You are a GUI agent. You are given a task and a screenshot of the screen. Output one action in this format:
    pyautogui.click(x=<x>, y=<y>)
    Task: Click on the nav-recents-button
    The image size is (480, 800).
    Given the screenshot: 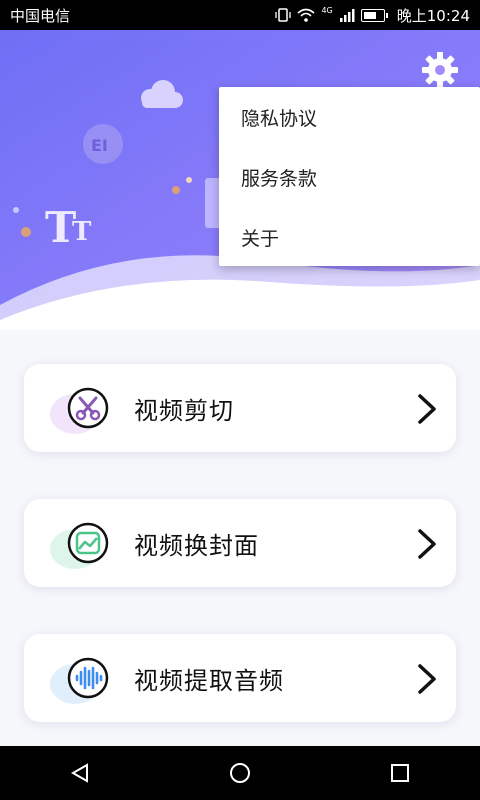 What is the action you would take?
    pyautogui.click(x=400, y=773)
    